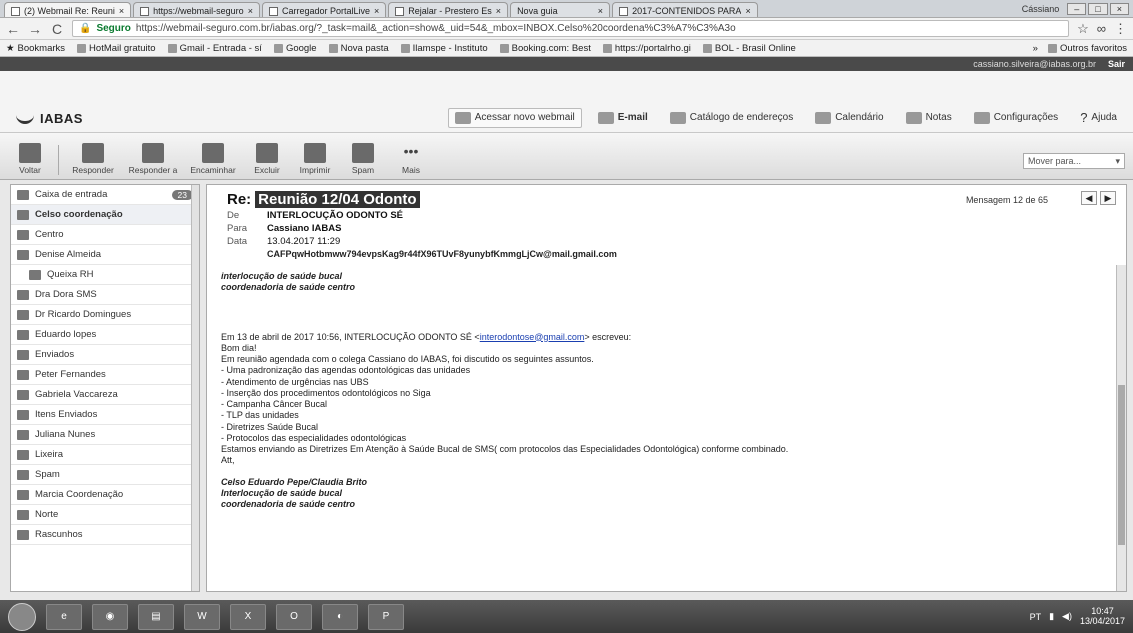 This screenshot has height=633, width=1133. What do you see at coordinates (1089, 198) in the screenshot?
I see `previous-message-button: ◀` at bounding box center [1089, 198].